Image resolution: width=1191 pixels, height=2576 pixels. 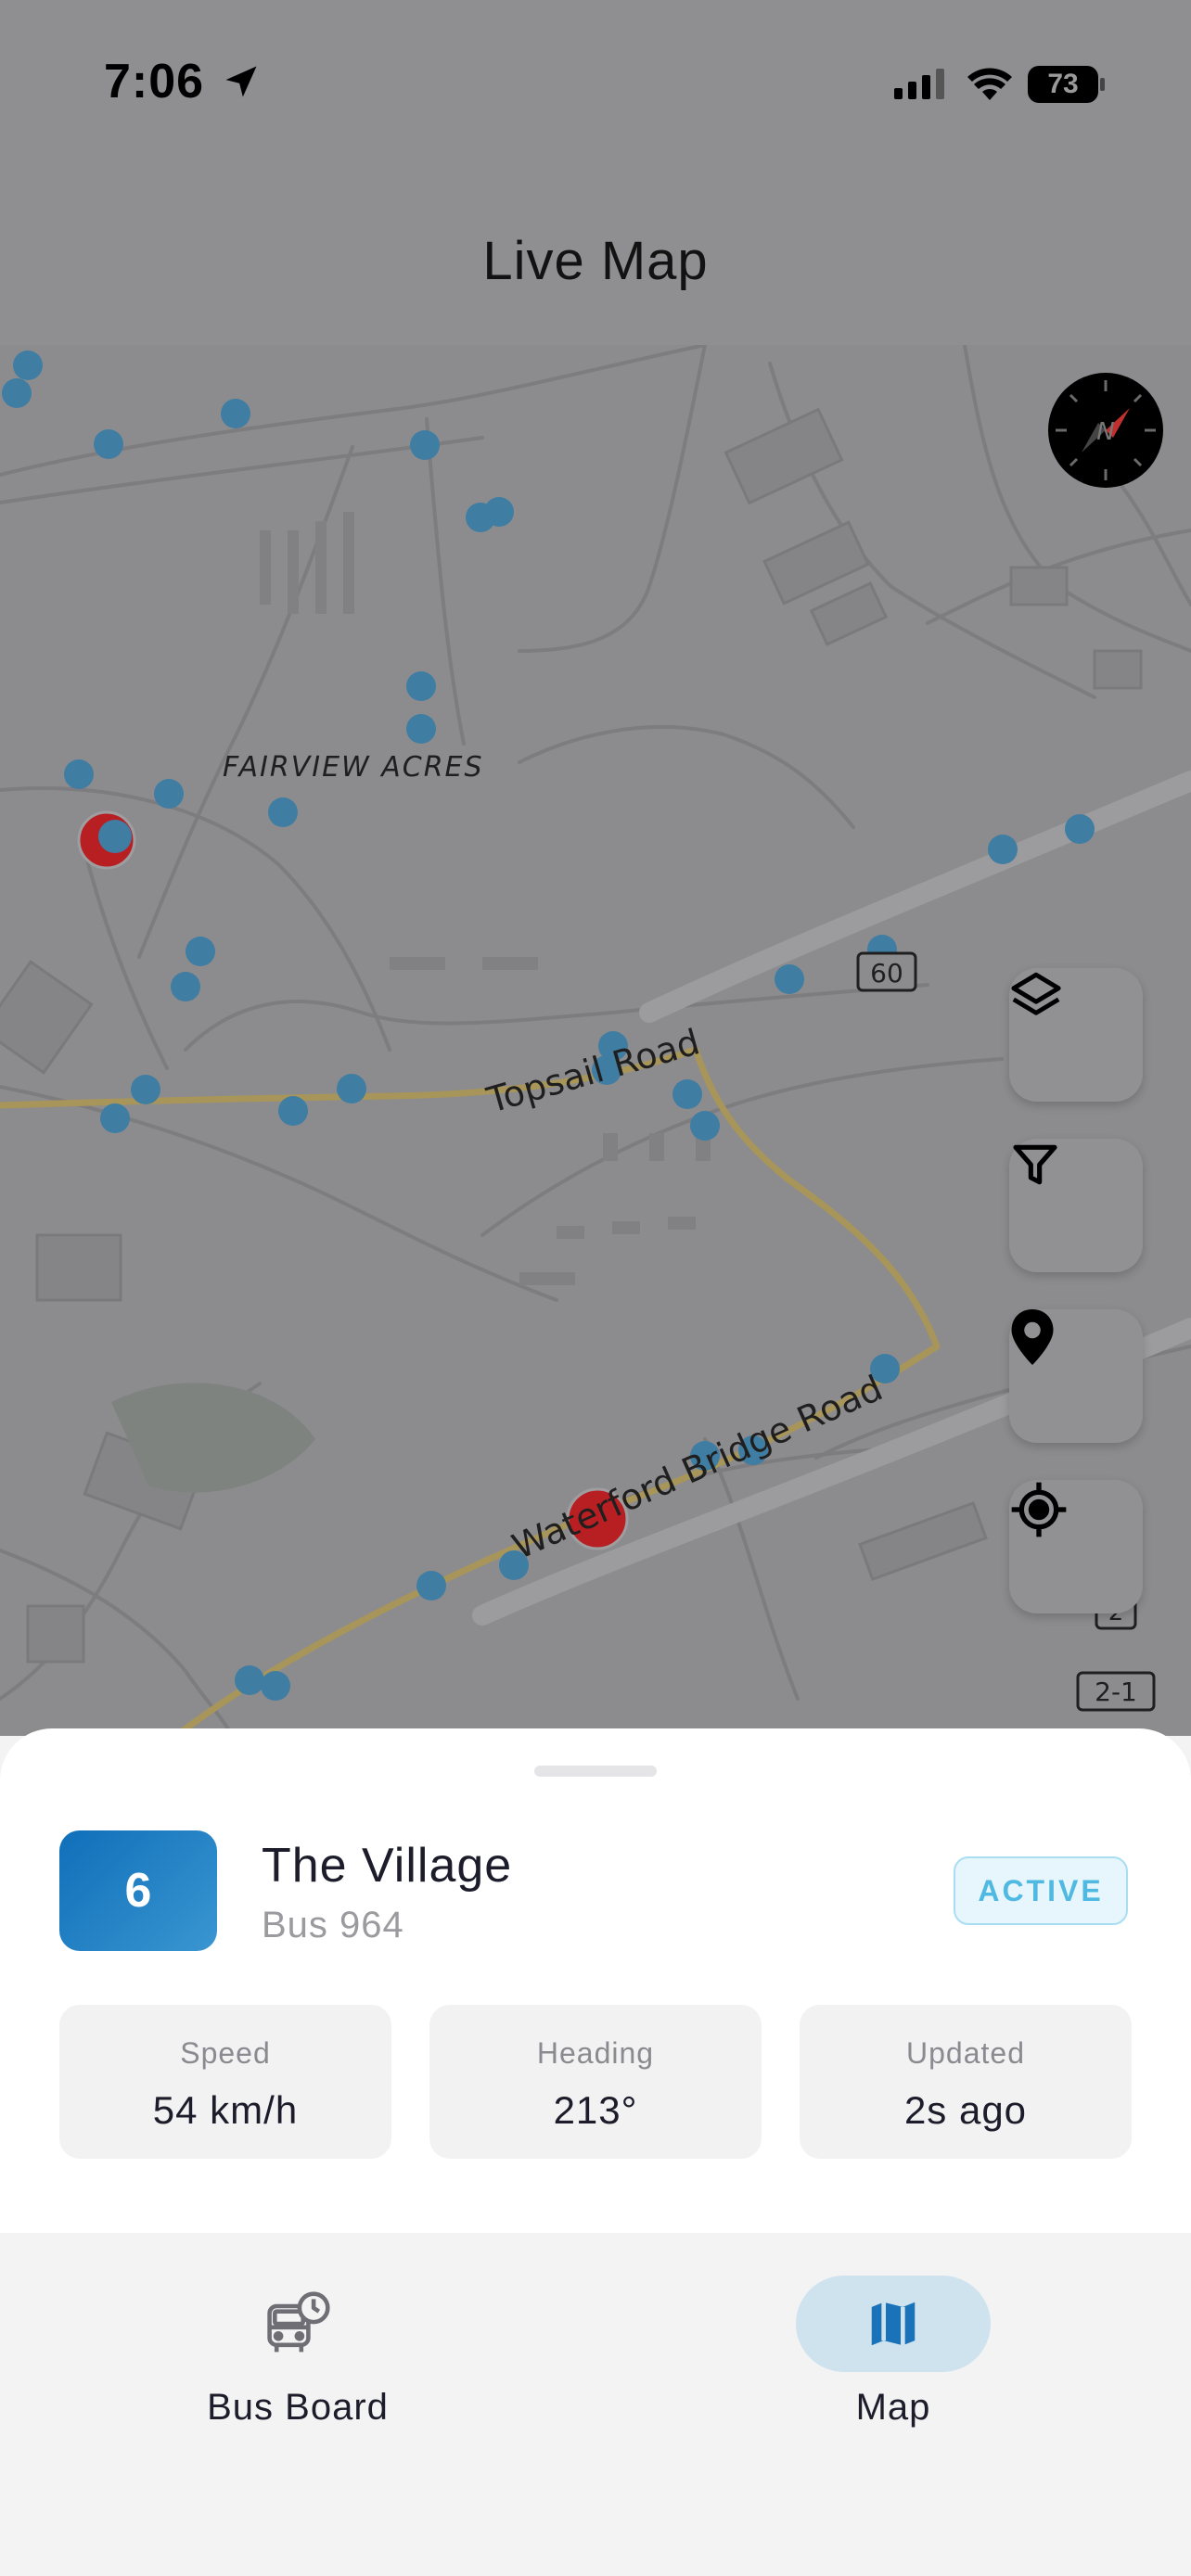 I want to click on tab-icon-container-active, so click(x=894, y=2324).